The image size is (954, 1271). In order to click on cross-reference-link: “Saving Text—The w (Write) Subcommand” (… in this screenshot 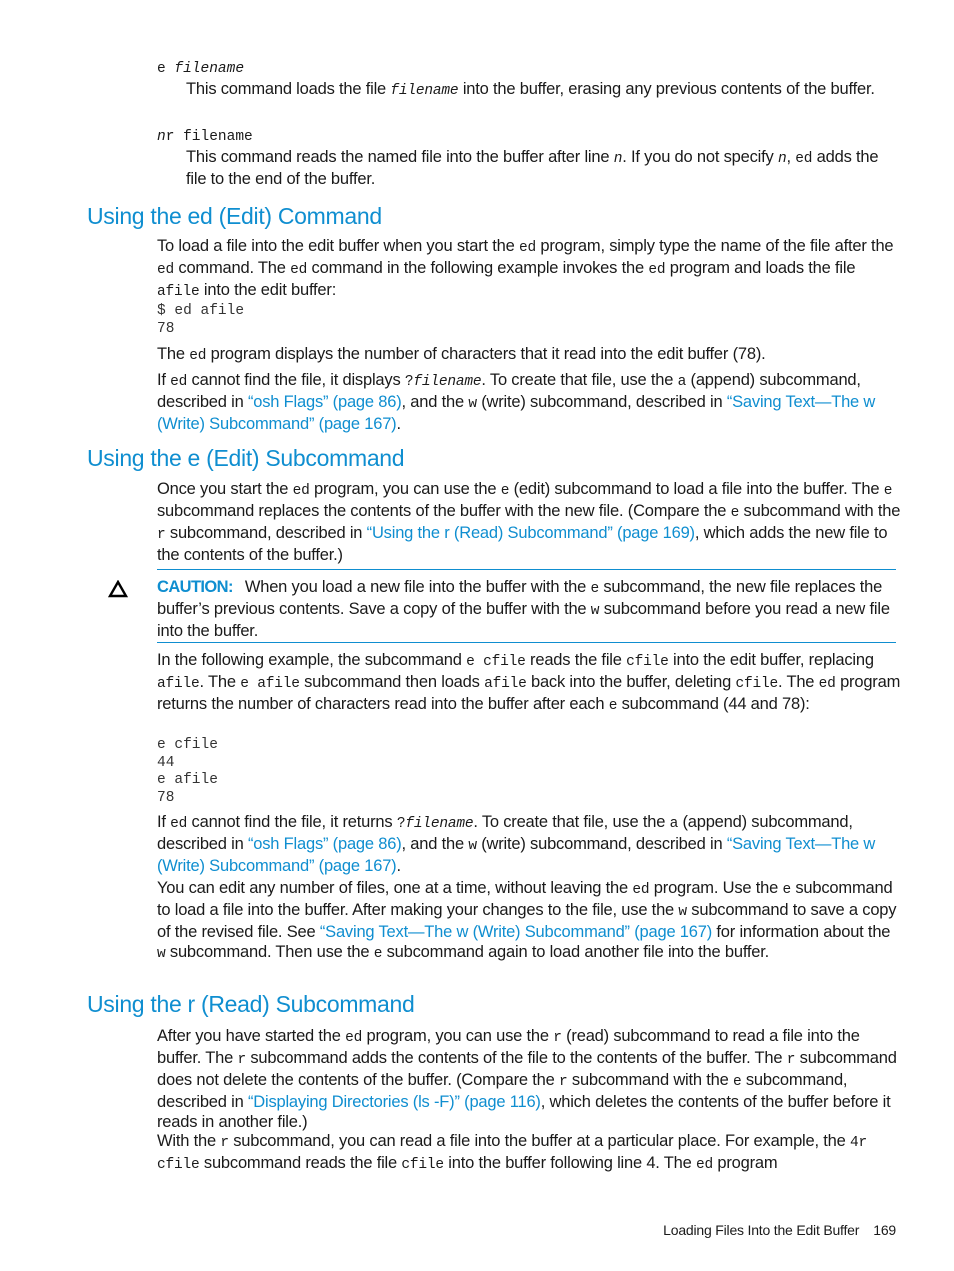, I will do `click(516, 932)`.